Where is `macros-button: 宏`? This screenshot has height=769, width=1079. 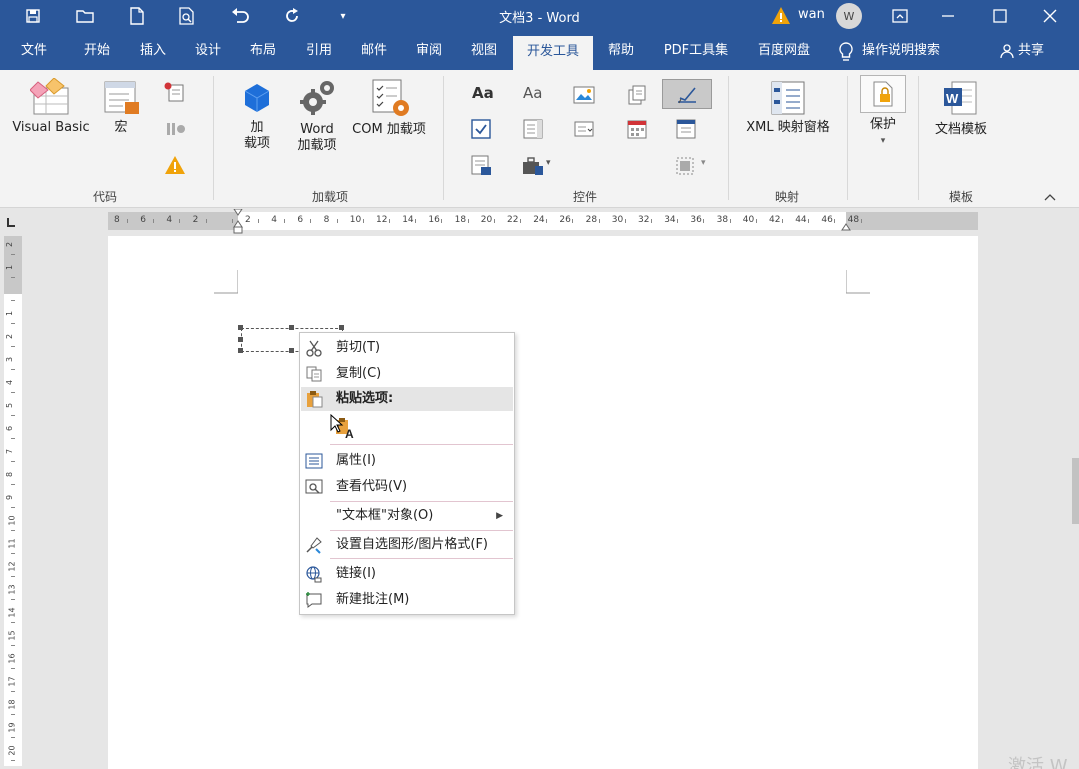
macros-button: 宏 is located at coordinates (121, 107).